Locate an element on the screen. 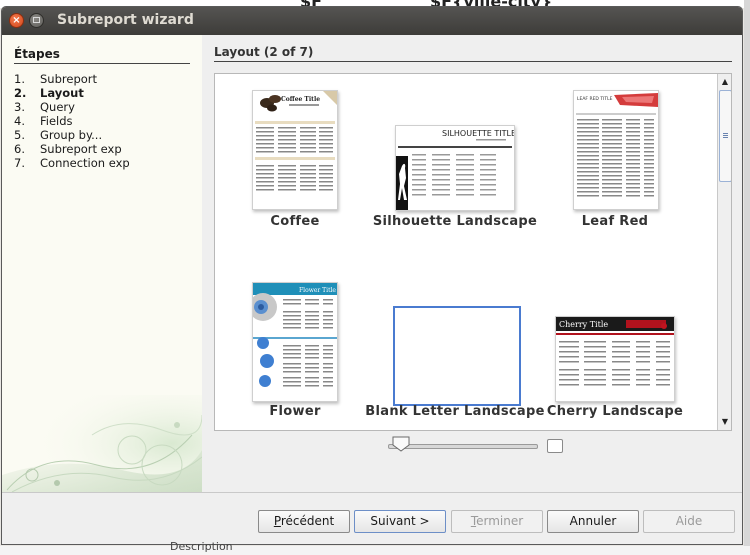 Image resolution: width=750 pixels, height=555 pixels. layout-tile-blank-letter-landscape: Blank Letter Landscape is located at coordinates (454, 348).